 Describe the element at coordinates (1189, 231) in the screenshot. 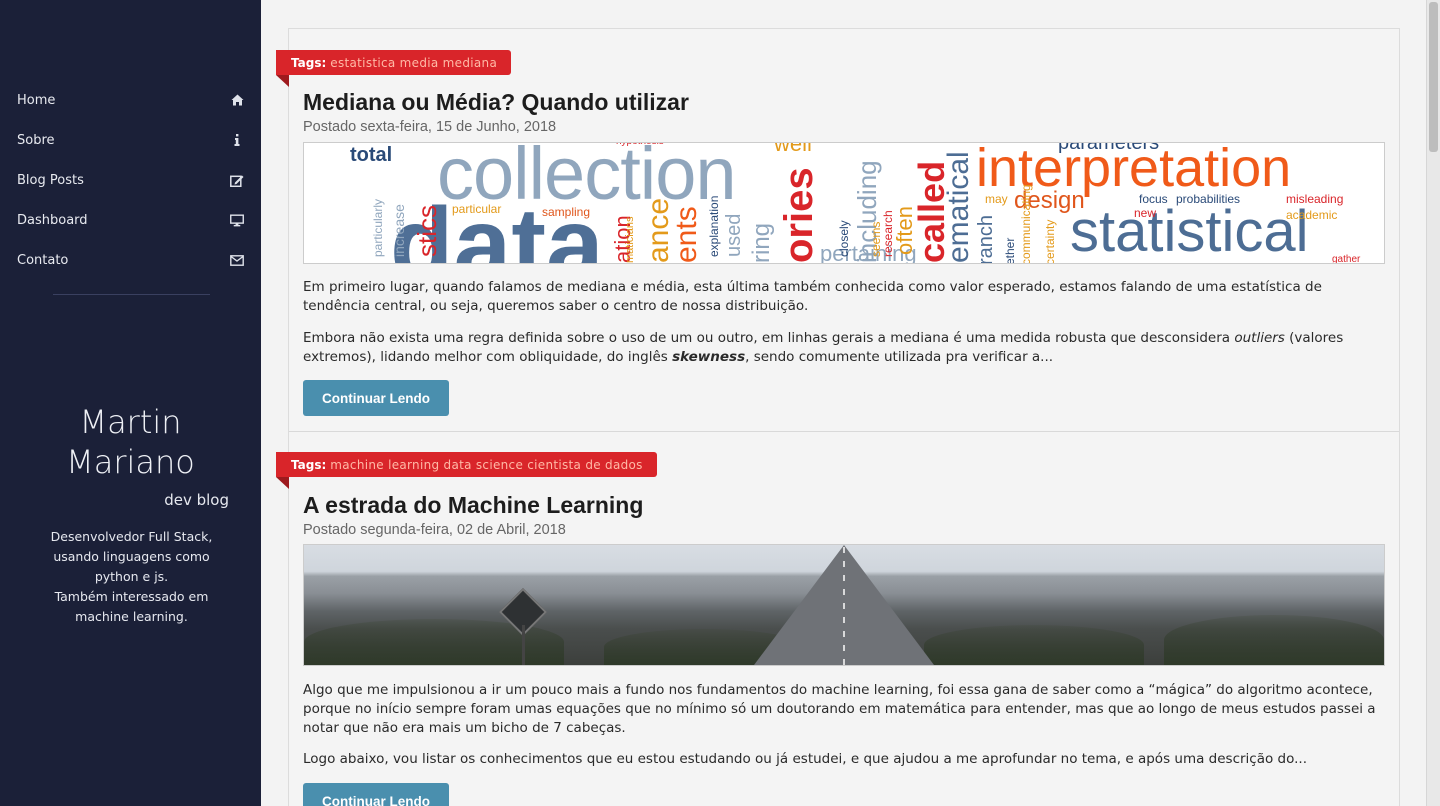

I see `cloud-word: statistical` at that location.